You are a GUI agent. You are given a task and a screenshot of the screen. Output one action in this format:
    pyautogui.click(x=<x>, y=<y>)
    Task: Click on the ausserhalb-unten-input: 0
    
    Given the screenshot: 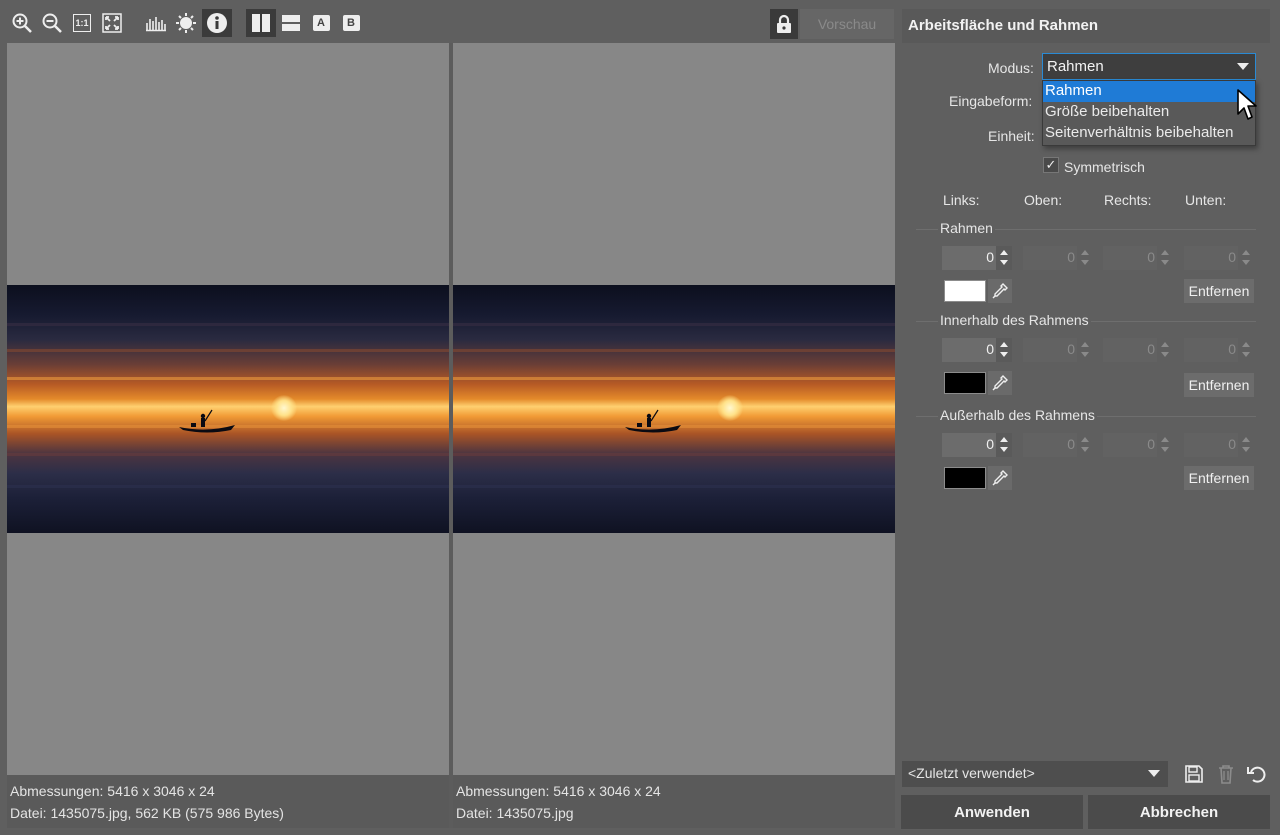 What is the action you would take?
    pyautogui.click(x=1219, y=445)
    